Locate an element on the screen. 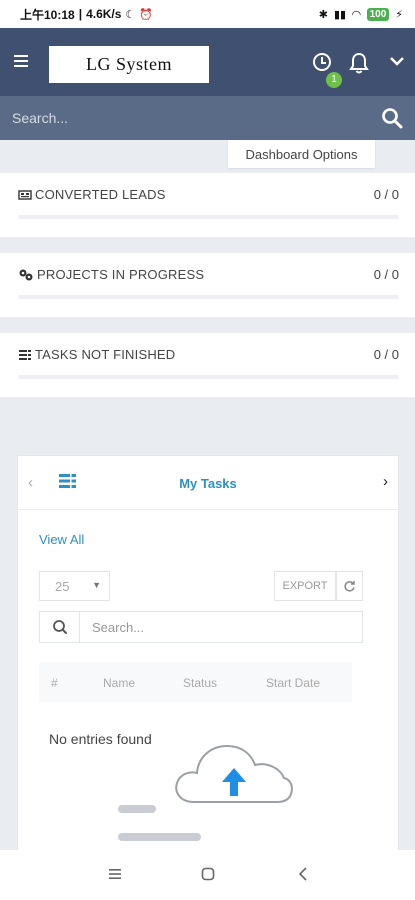 The width and height of the screenshot is (415, 900). battery-icon: 100 is located at coordinates (378, 14).